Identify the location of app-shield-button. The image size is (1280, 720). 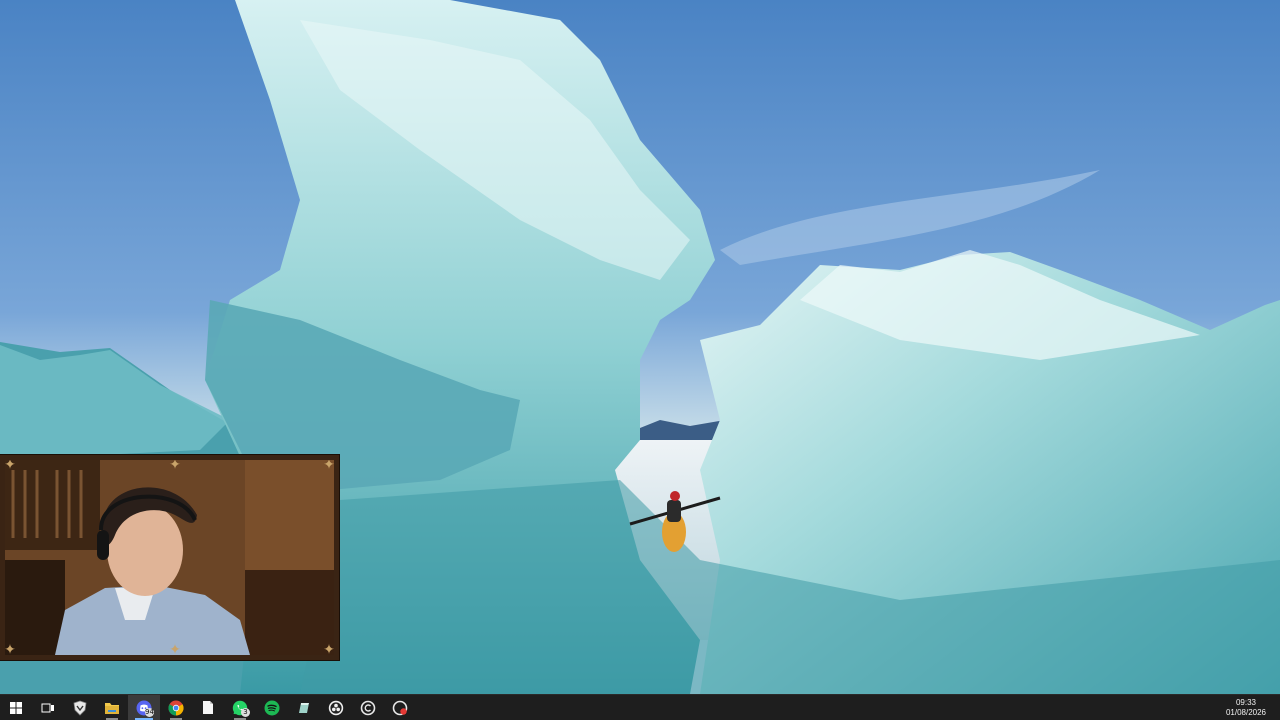
(80, 707).